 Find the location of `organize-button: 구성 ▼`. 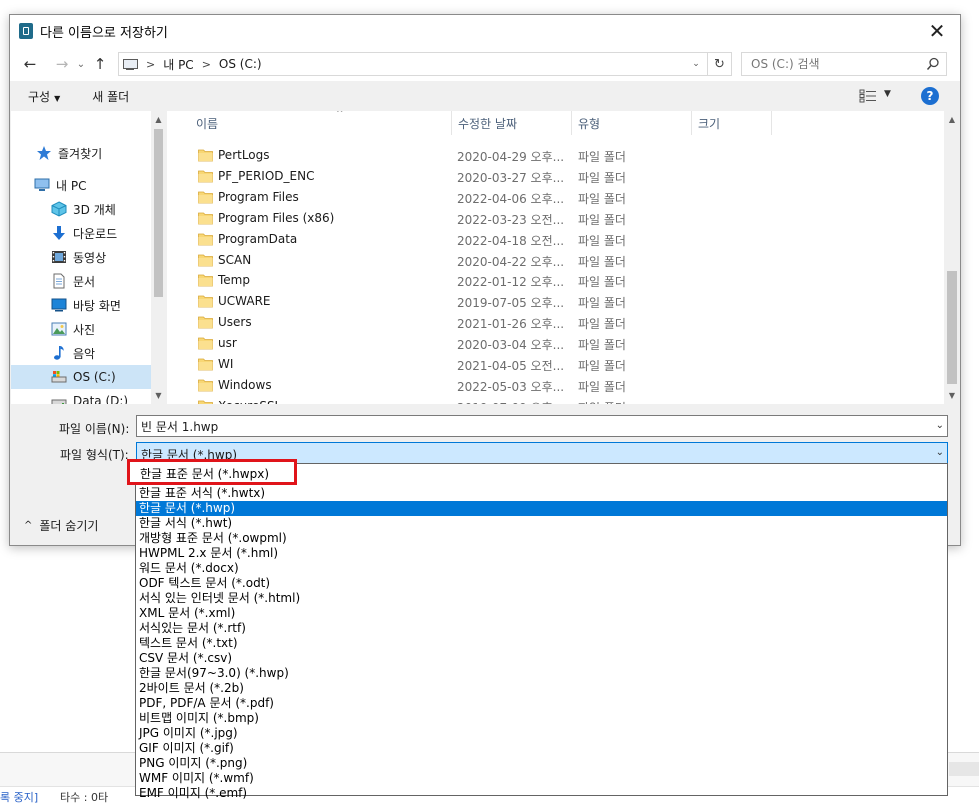

organize-button: 구성 ▼ is located at coordinates (44, 96).